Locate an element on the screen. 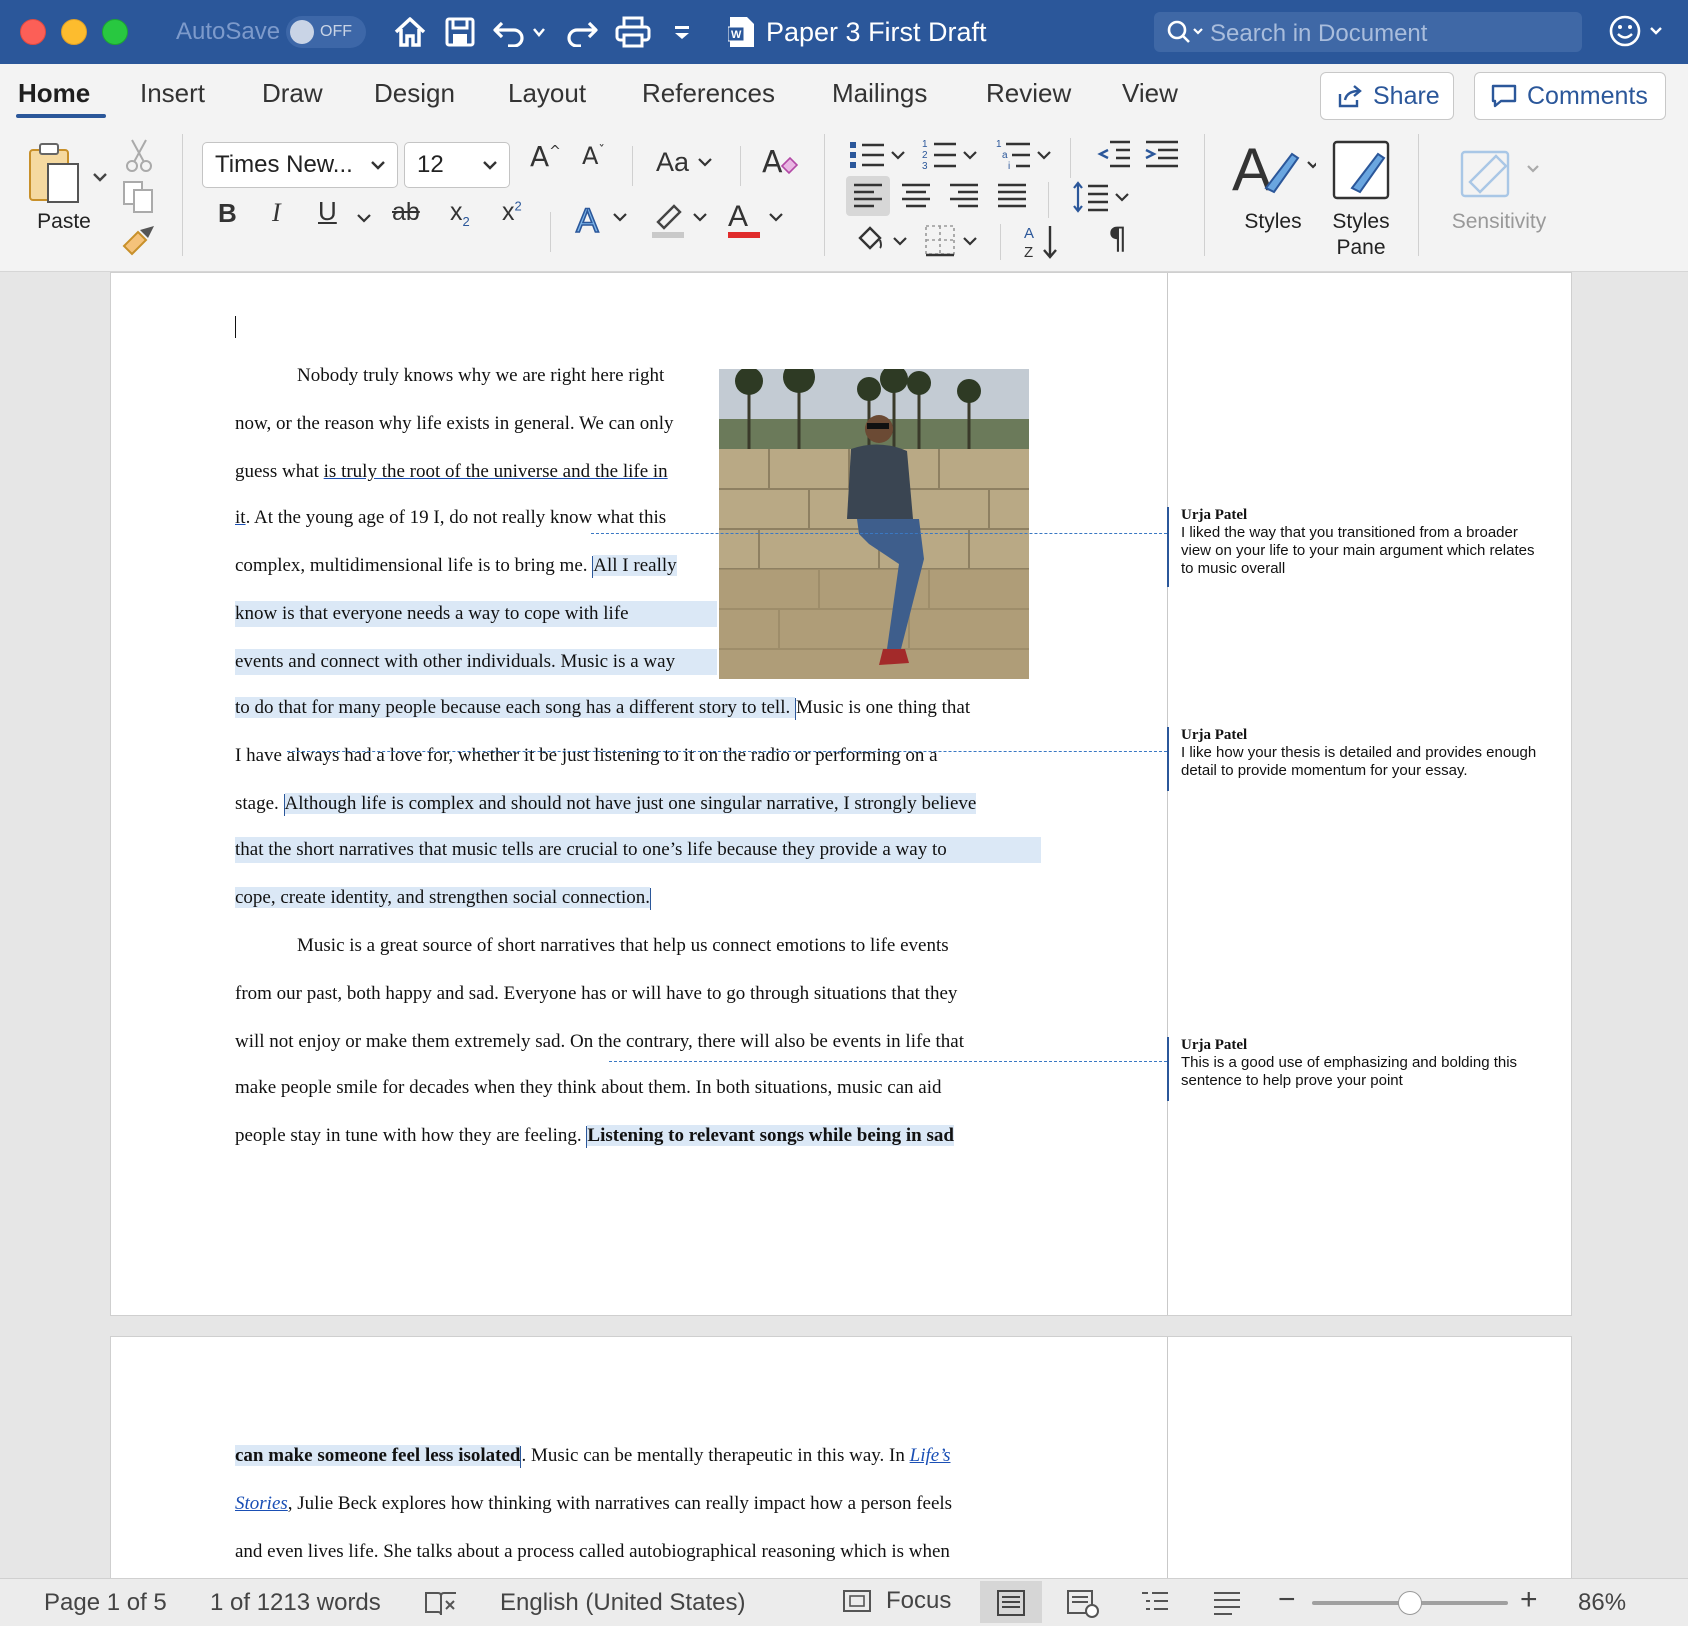 This screenshot has height=1626, width=1688. focus-mode-button: Focus is located at coordinates (896, 1601).